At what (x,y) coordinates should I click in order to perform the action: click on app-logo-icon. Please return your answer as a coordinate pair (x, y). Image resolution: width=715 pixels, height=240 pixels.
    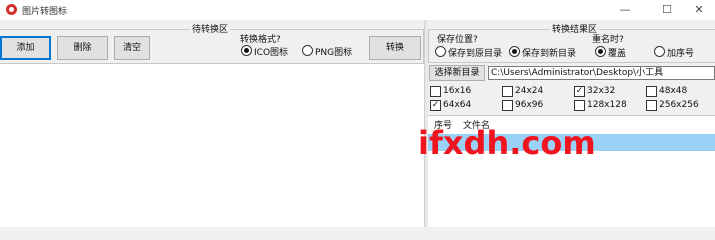
    Looking at the image, I should click on (11, 9).